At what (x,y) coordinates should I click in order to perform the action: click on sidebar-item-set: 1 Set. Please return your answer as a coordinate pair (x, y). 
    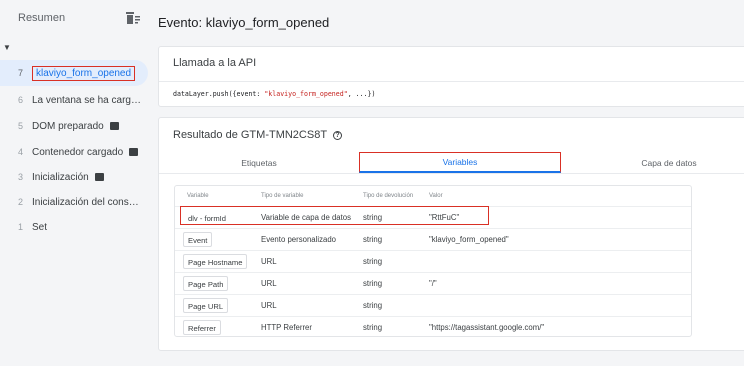
    Looking at the image, I should click on (74, 227).